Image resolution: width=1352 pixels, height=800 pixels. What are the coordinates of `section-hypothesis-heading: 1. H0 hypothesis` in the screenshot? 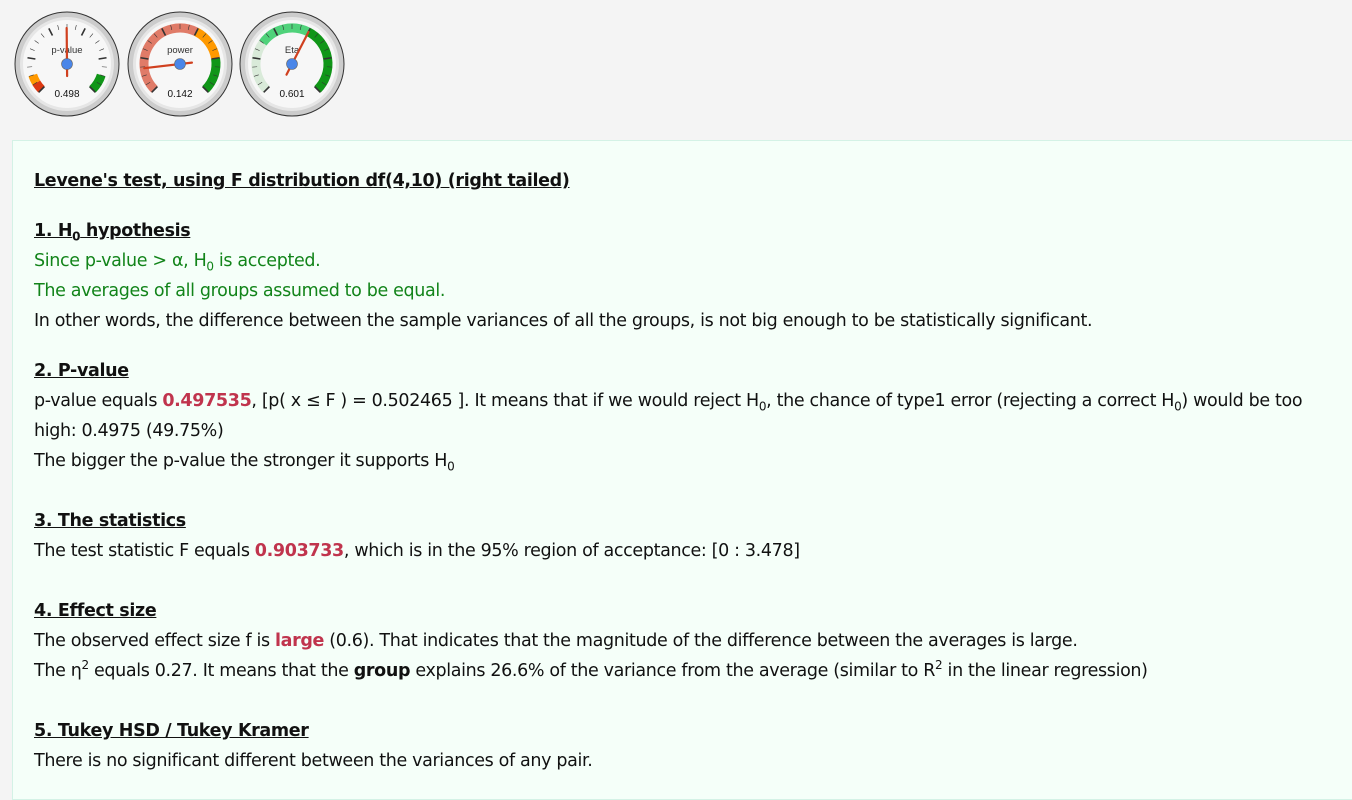 It's located at (689, 231).